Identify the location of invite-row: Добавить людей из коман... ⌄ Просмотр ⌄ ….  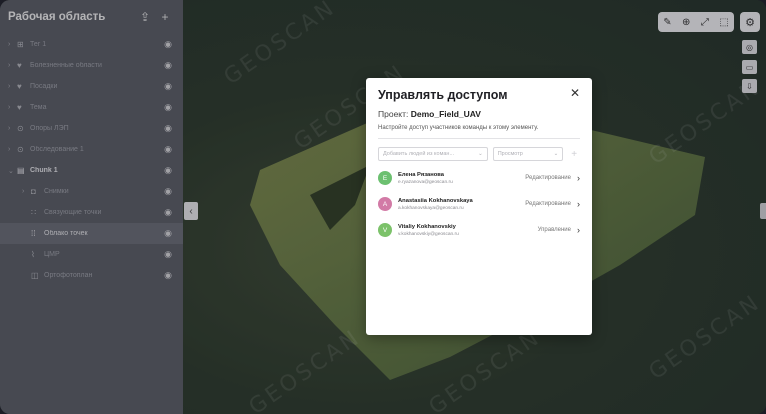
(479, 154).